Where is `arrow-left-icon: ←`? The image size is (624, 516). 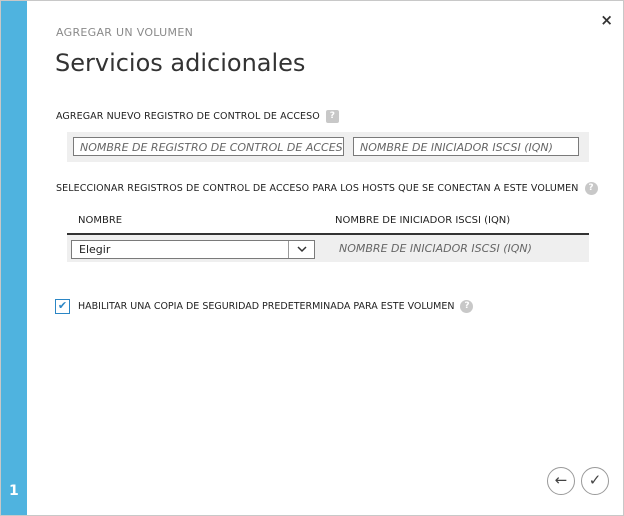 arrow-left-icon: ← is located at coordinates (561, 480).